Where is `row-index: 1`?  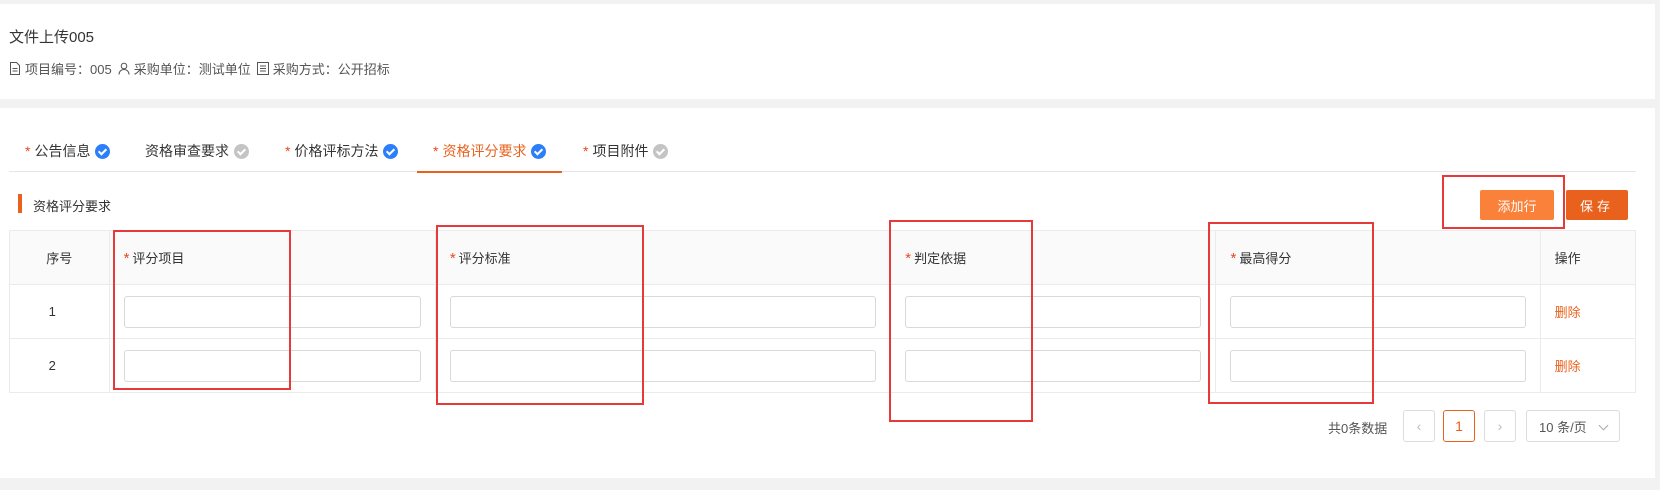 row-index: 1 is located at coordinates (59, 311).